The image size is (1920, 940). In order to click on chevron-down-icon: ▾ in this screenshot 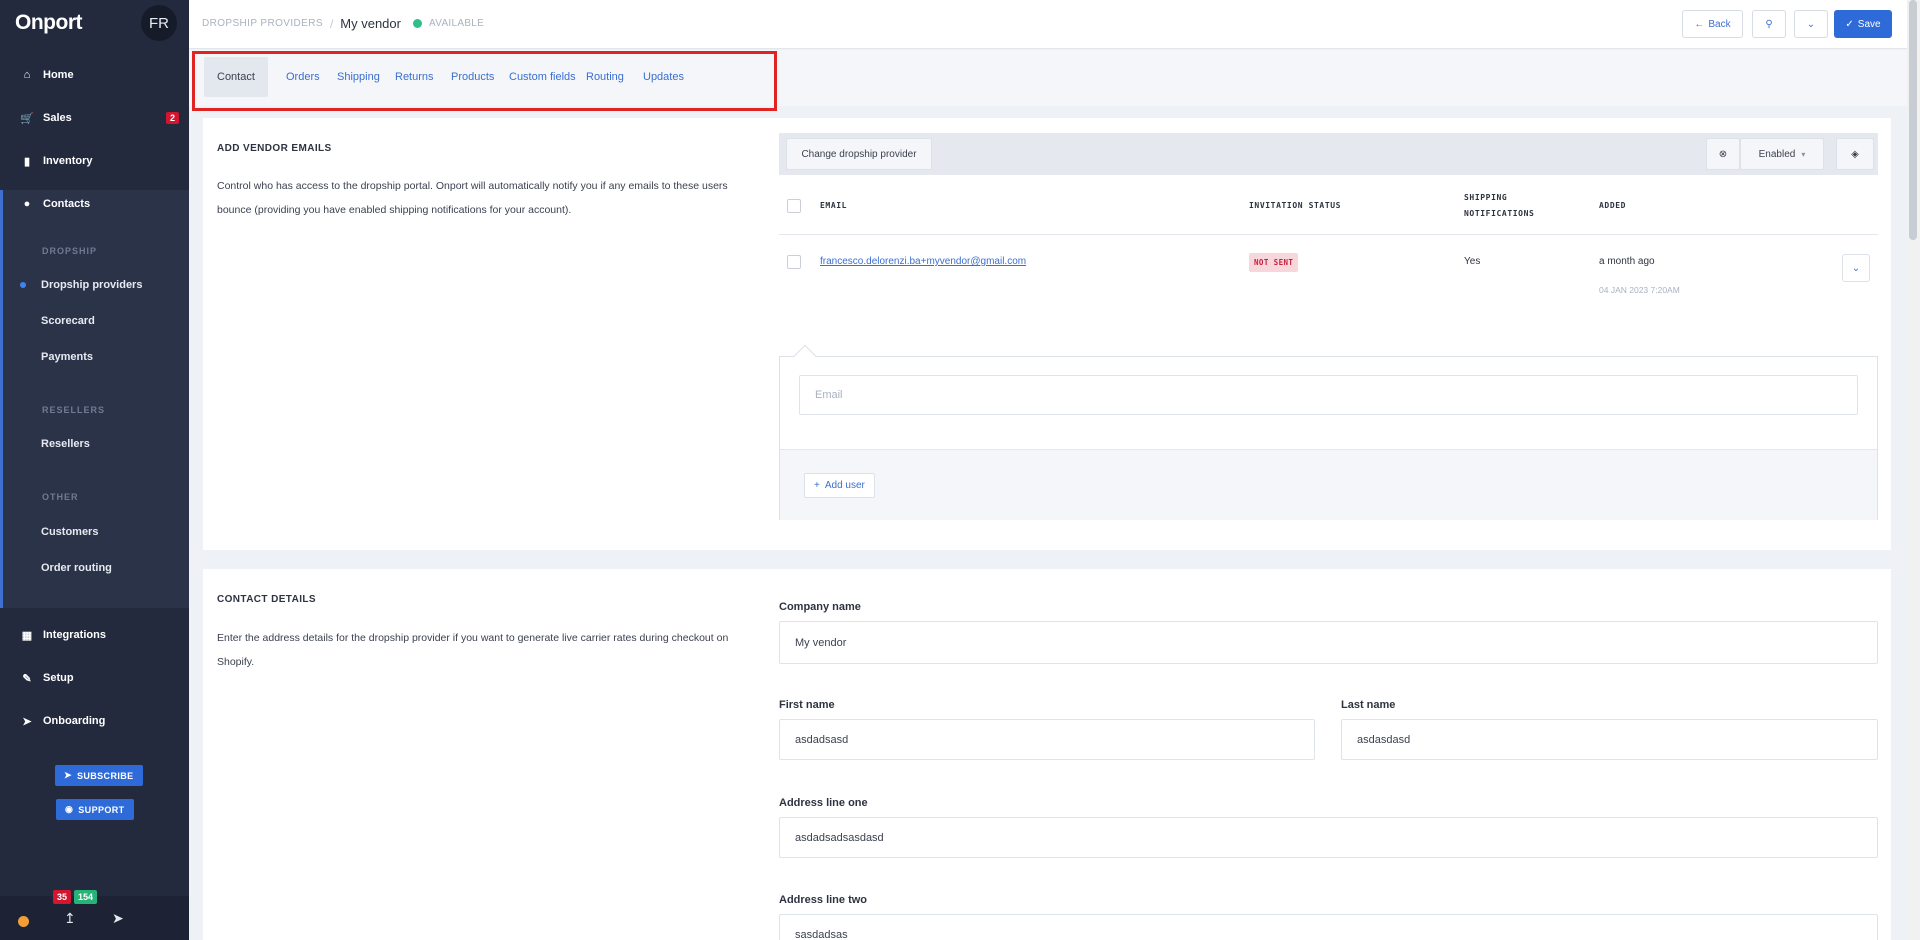, I will do `click(1803, 154)`.